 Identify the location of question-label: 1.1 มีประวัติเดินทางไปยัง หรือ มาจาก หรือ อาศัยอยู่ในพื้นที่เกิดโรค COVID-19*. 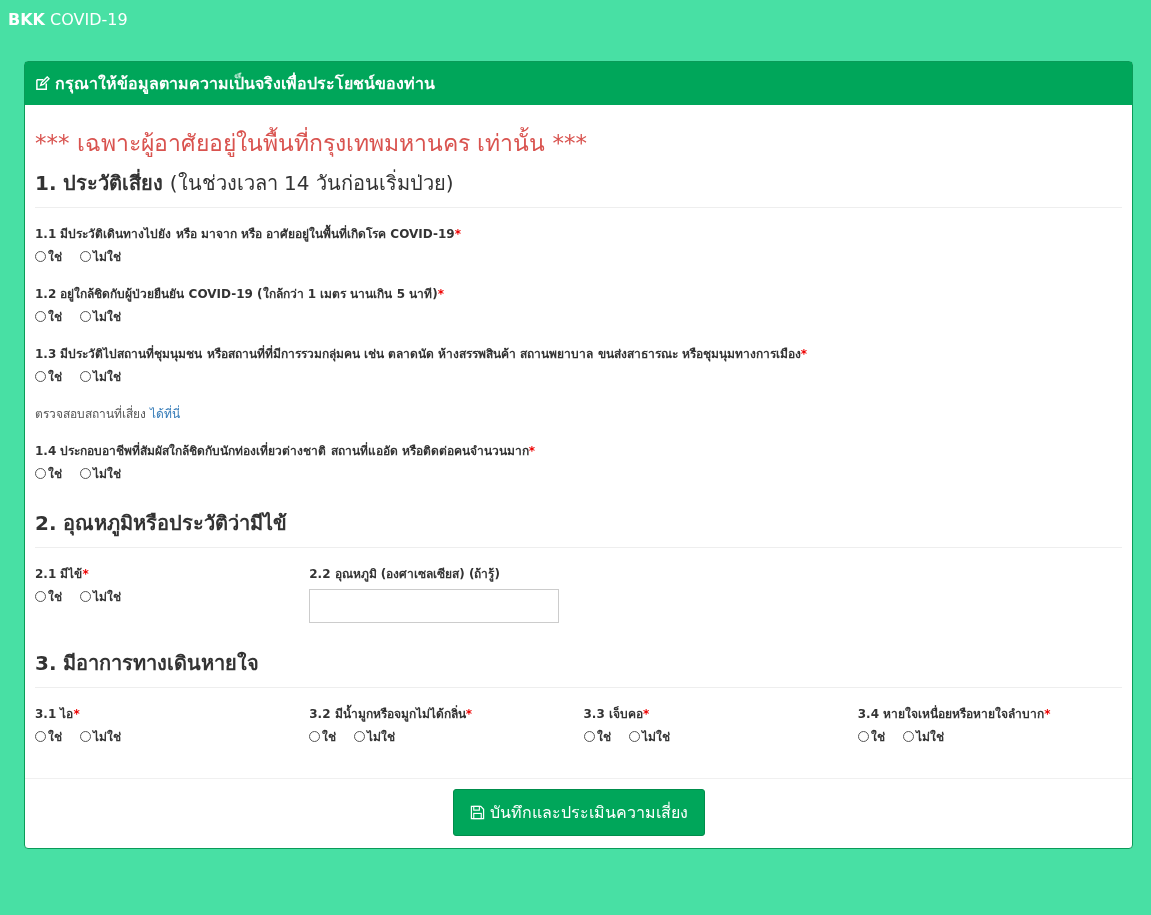
(578, 233).